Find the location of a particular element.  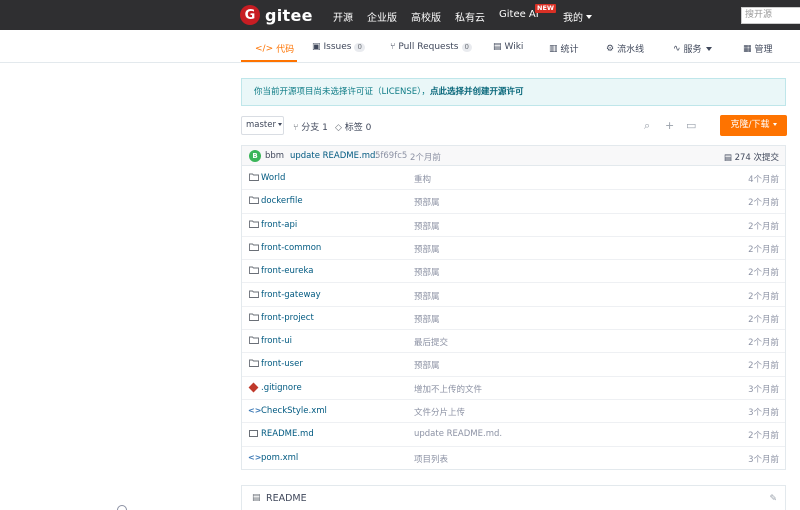

commit-author: bbm is located at coordinates (274, 156).